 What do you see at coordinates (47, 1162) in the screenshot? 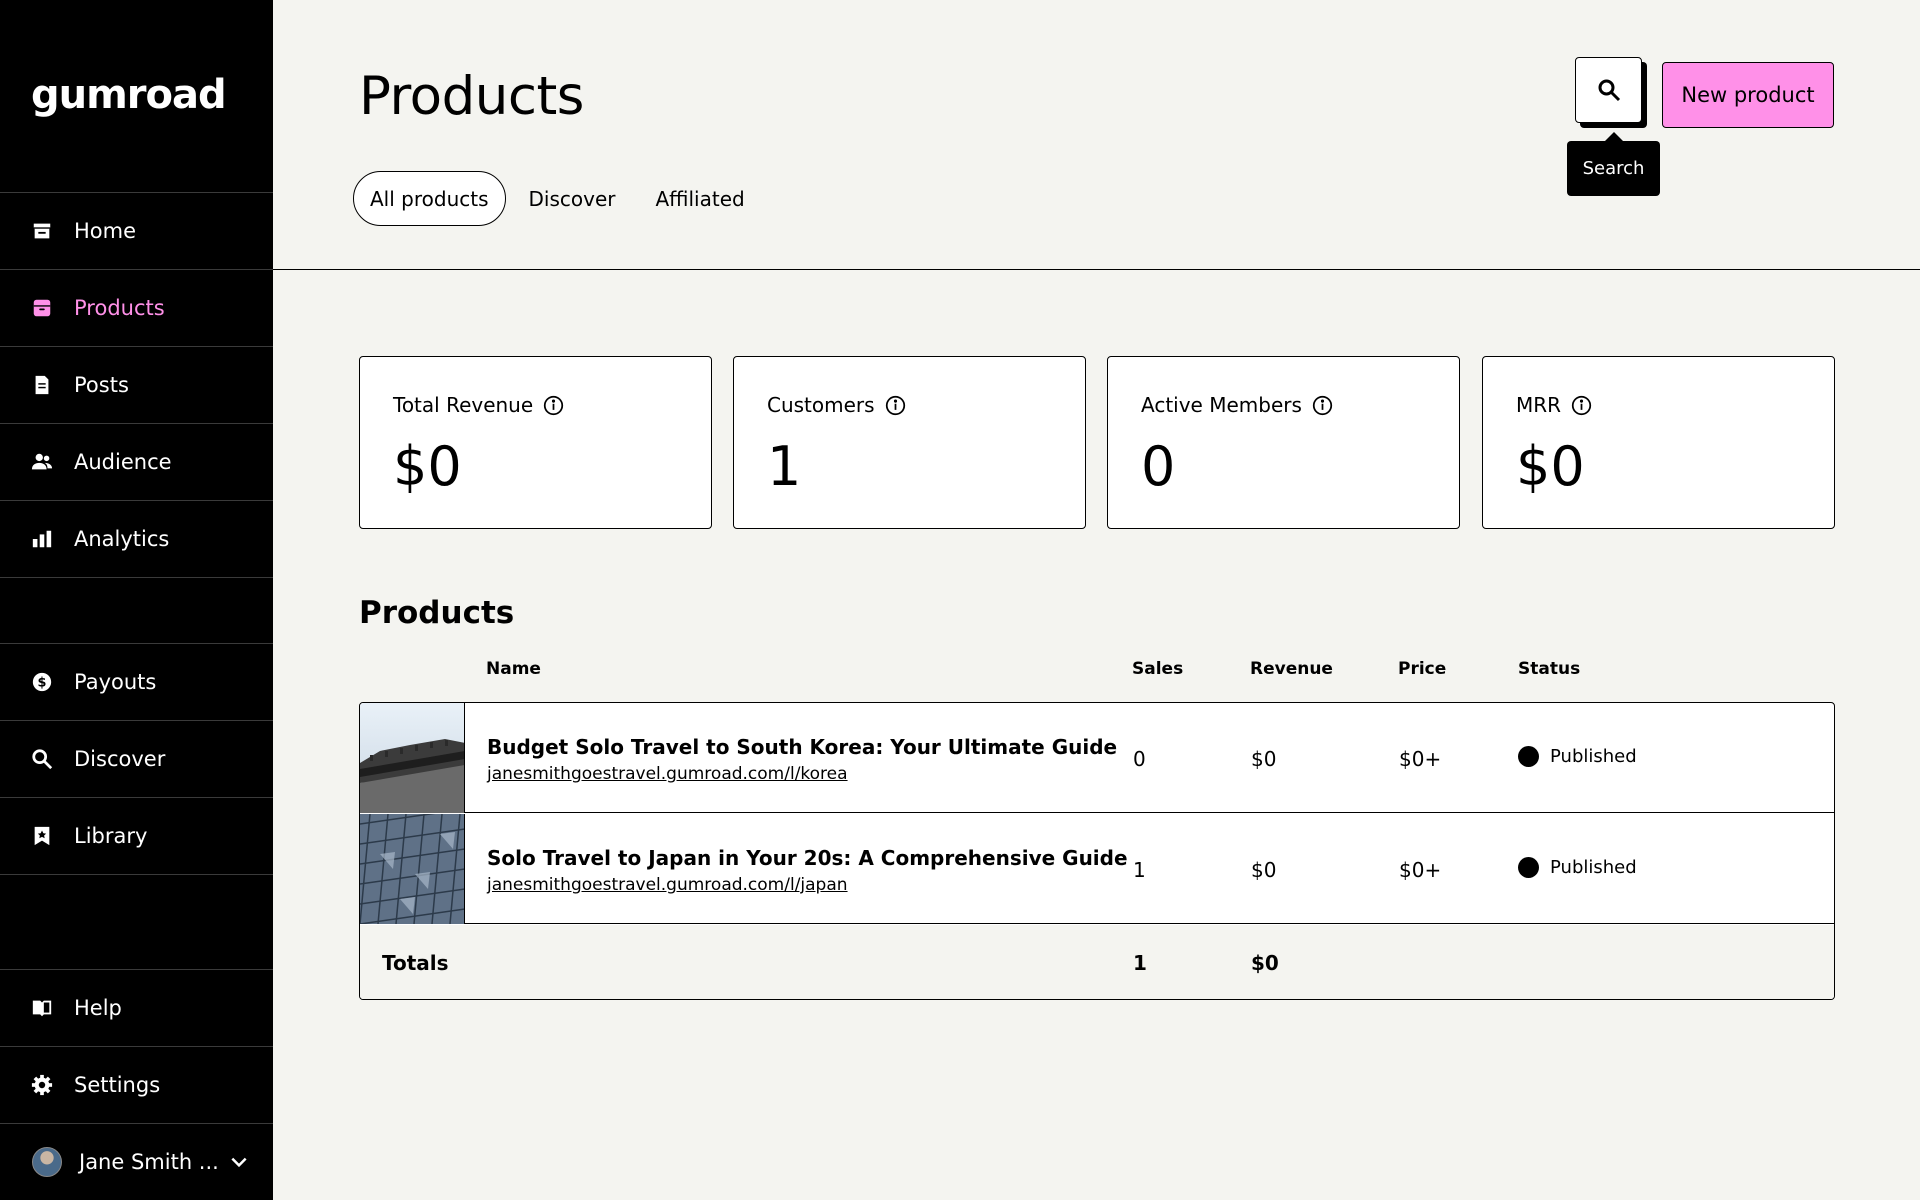
I see `avatar` at bounding box center [47, 1162].